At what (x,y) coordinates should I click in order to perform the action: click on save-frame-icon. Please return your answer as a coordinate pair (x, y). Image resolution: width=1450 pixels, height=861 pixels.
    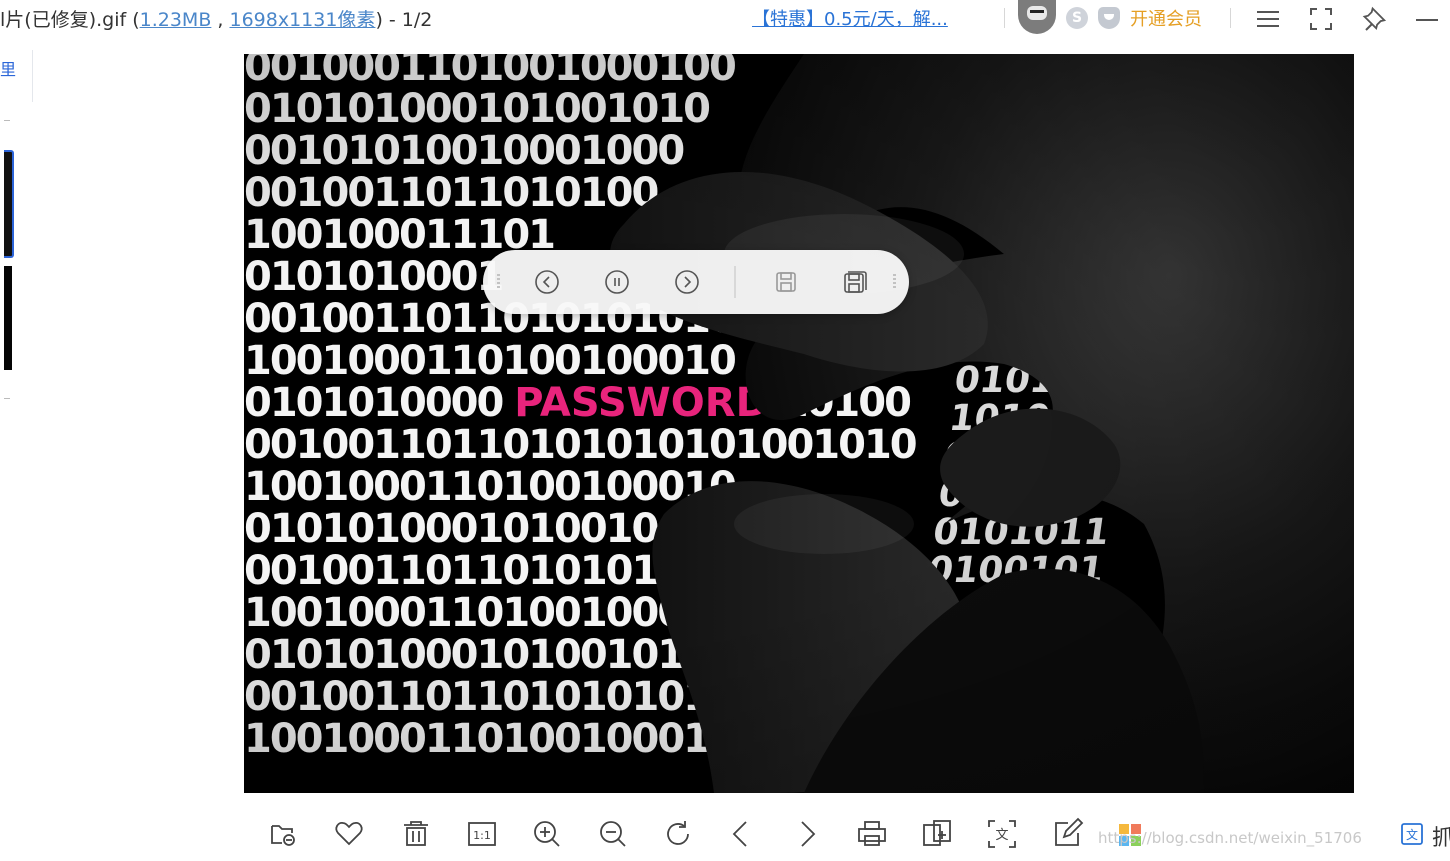
    Looking at the image, I should click on (786, 282).